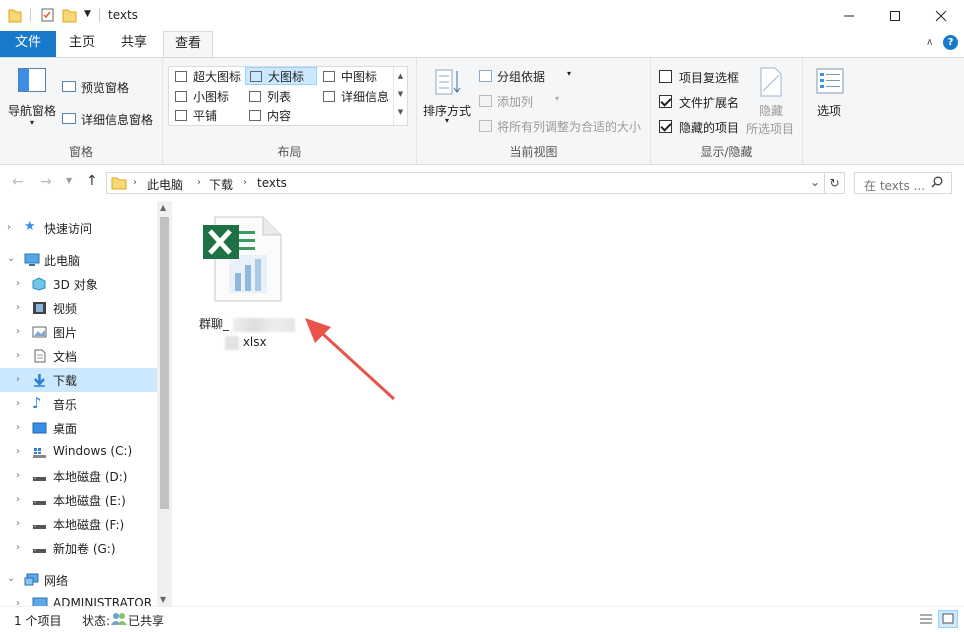  I want to click on group-by-button: 分组依据 ▾, so click(532, 76).